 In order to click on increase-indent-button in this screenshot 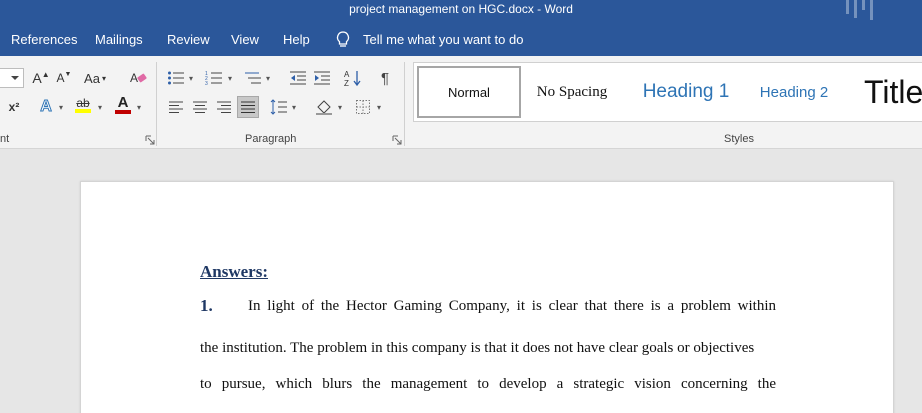, I will do `click(322, 78)`.